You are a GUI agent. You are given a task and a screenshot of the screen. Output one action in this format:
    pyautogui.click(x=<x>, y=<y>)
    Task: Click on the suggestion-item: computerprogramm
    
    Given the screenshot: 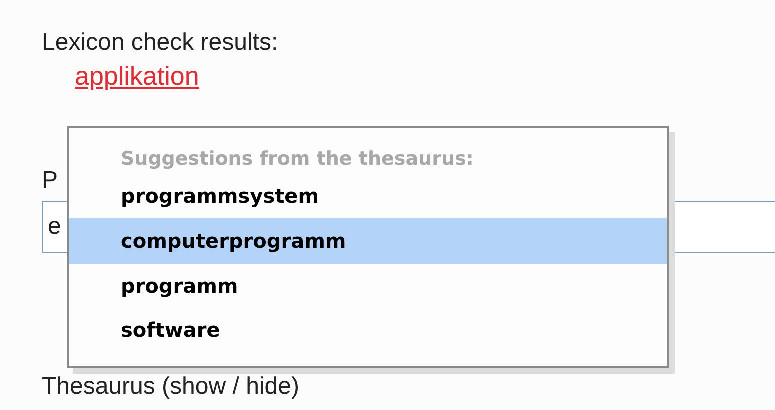 What is the action you would take?
    pyautogui.click(x=368, y=241)
    